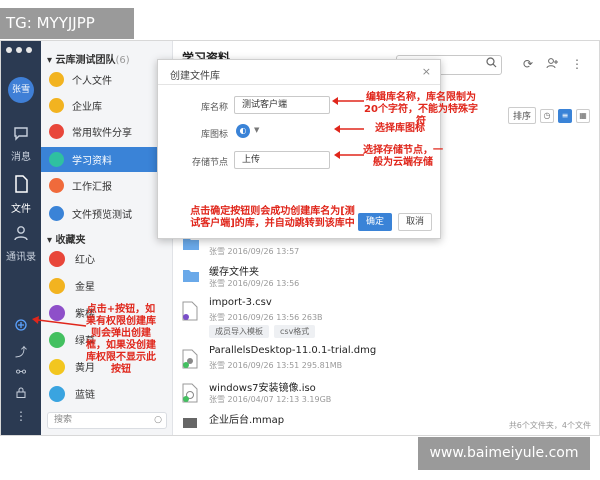  I want to click on file-name: import-3.csv, so click(240, 302).